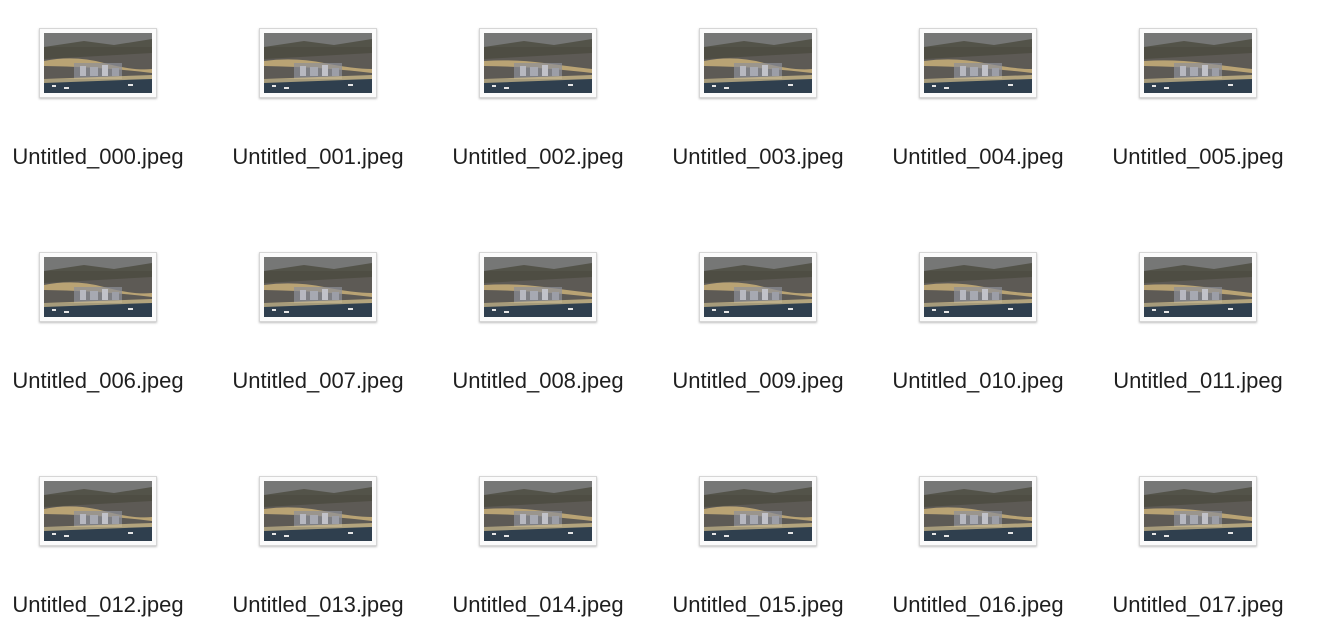 This screenshot has height=638, width=1318. I want to click on file-item: Untitled_000.jpeg, so click(104, 90).